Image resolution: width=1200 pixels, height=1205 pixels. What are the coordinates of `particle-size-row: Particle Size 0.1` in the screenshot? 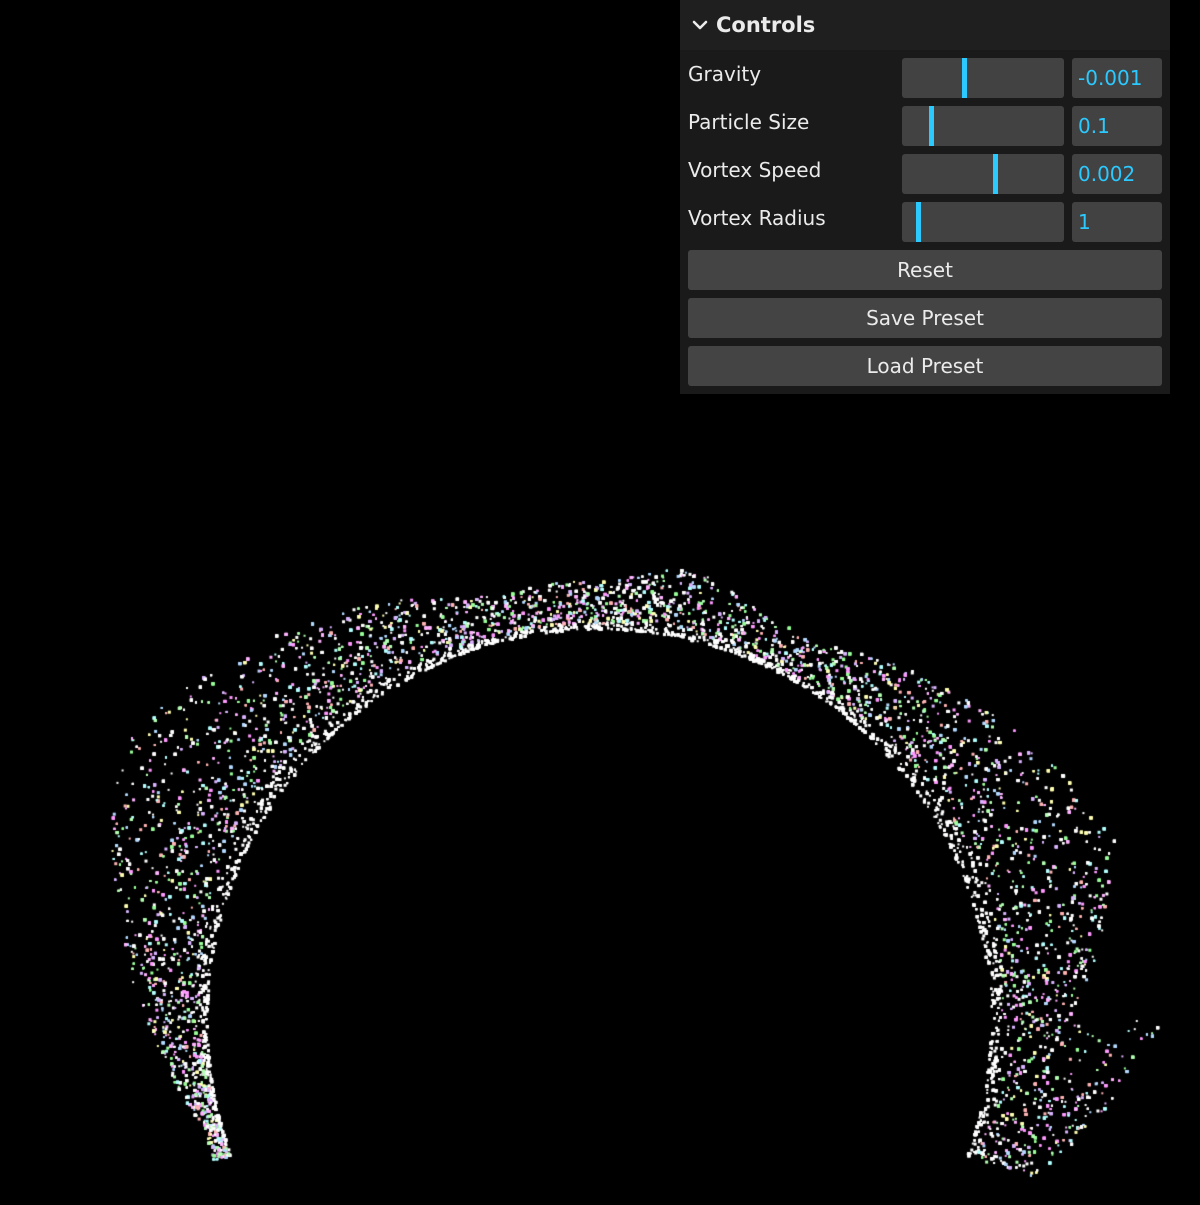 It's located at (925, 122).